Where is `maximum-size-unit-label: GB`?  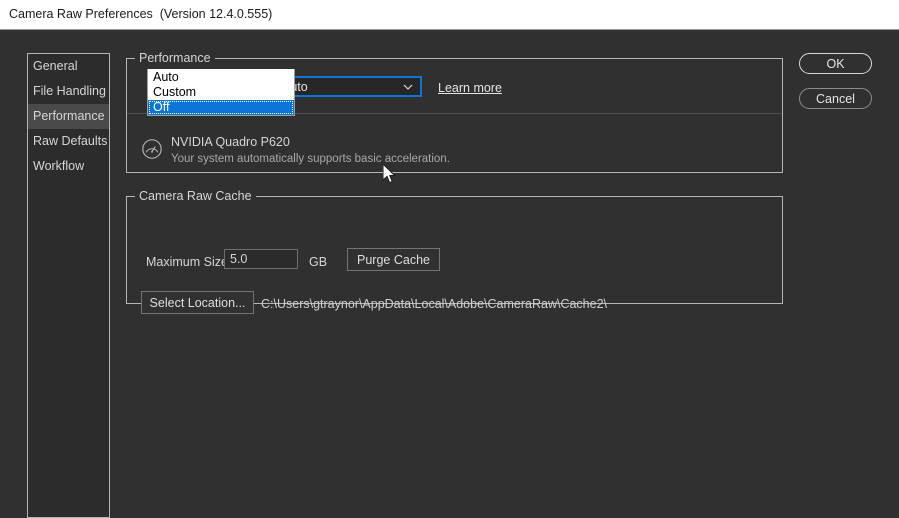
maximum-size-unit-label: GB is located at coordinates (318, 262).